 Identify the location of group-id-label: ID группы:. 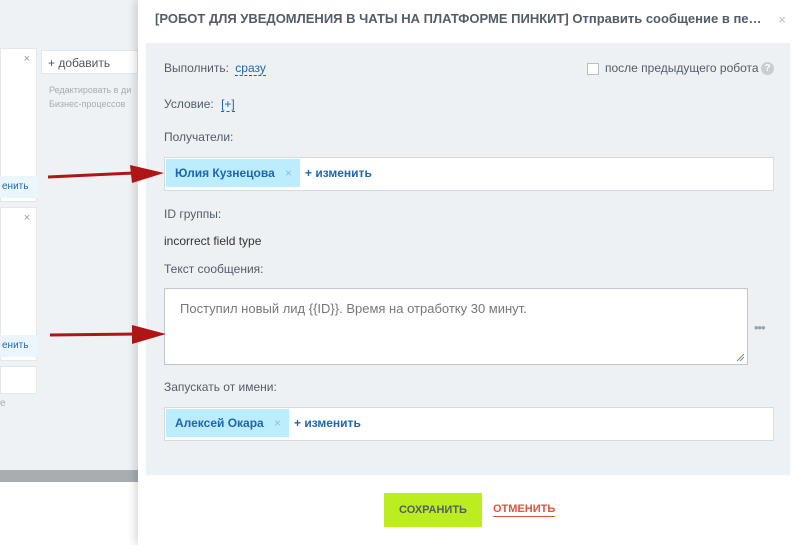
(193, 214).